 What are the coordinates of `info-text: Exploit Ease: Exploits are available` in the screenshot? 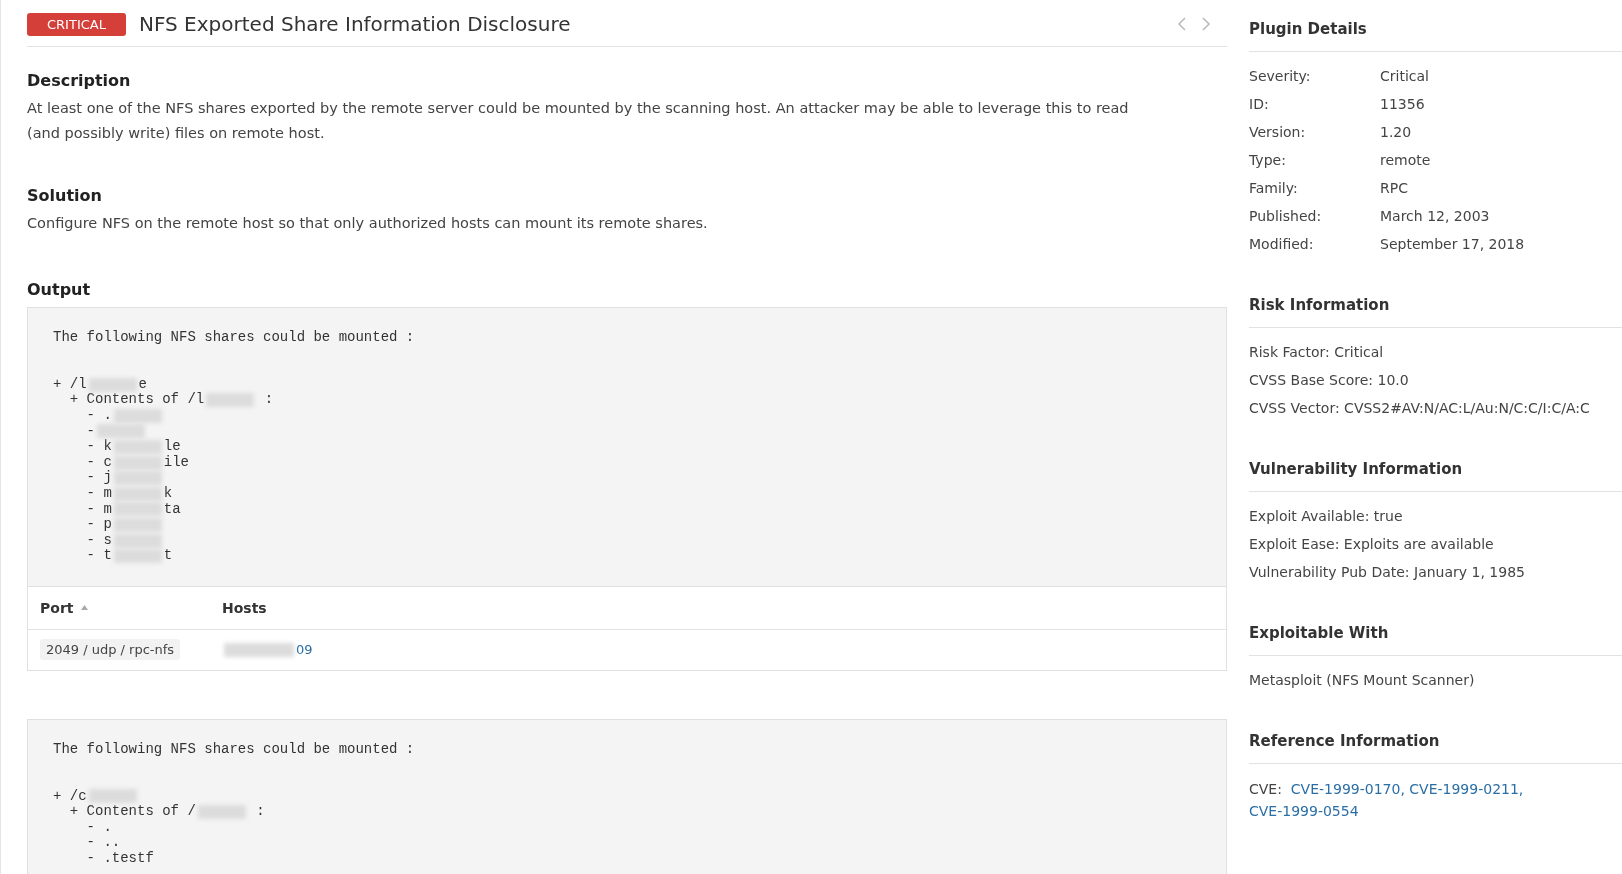 It's located at (1372, 544).